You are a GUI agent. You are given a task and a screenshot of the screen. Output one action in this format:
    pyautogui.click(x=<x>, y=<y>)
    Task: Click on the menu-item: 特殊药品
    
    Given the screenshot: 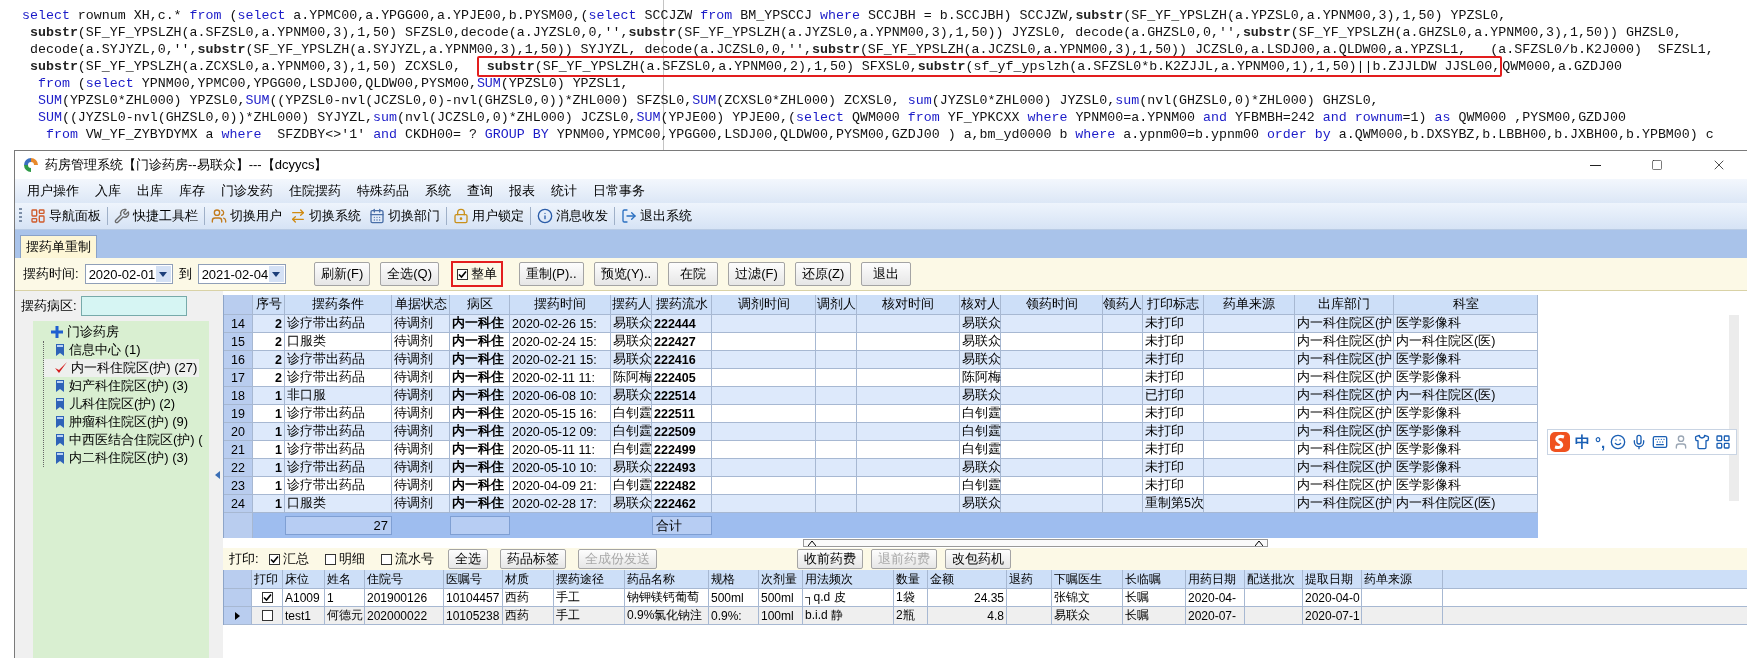 What is the action you would take?
    pyautogui.click(x=383, y=191)
    